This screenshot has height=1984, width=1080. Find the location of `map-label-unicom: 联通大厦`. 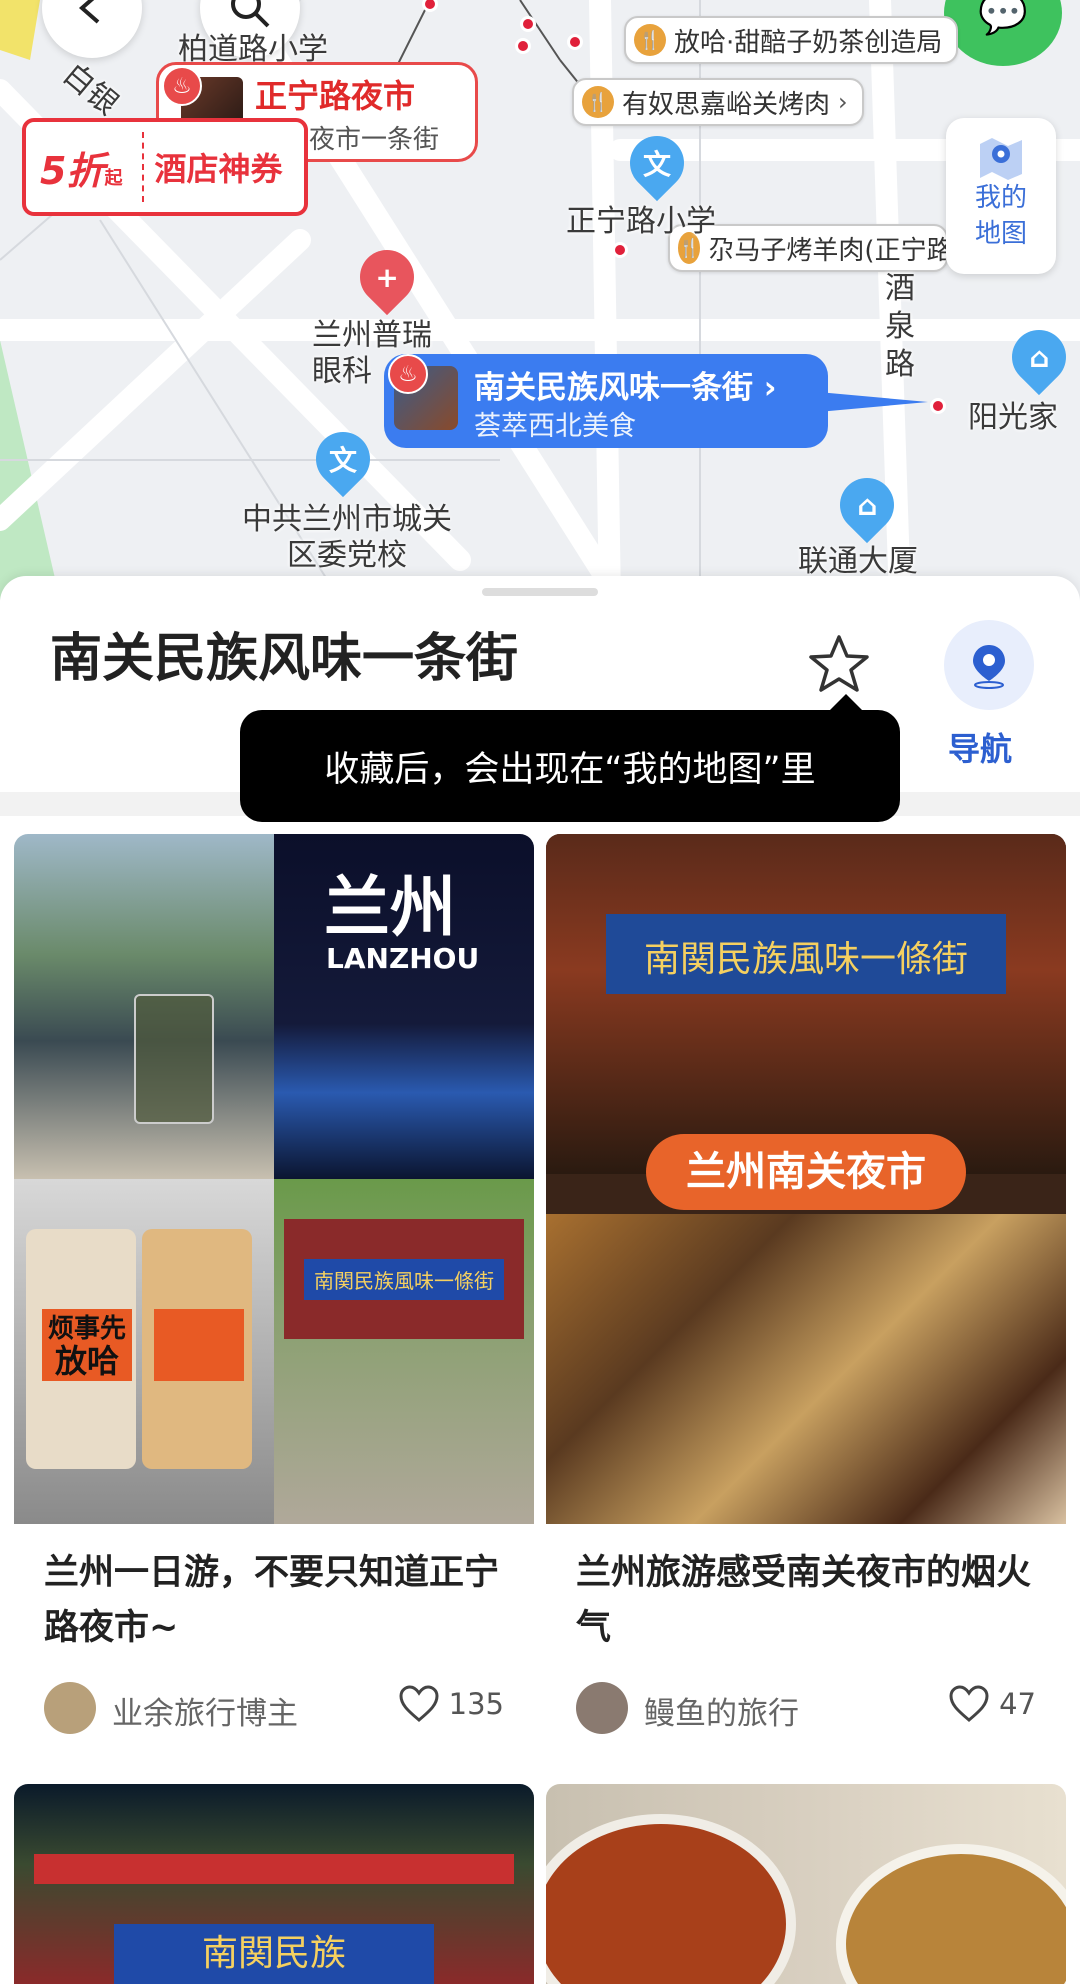

map-label-unicom: 联通大厦 is located at coordinates (858, 561).